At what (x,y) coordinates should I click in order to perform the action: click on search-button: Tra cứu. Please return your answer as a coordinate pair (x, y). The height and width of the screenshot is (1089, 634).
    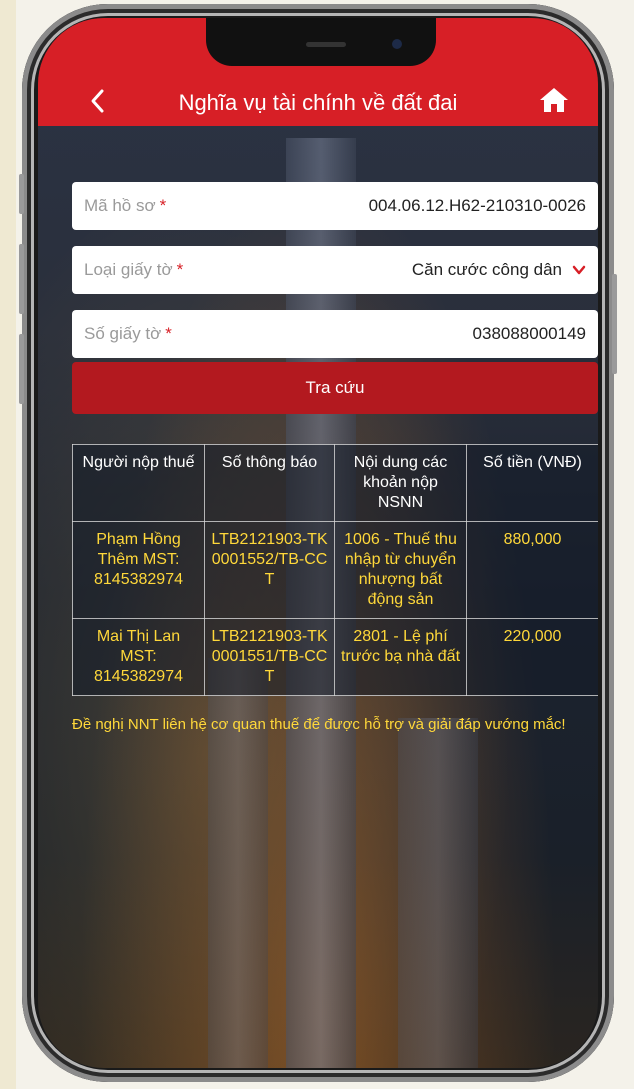
    Looking at the image, I should click on (335, 388).